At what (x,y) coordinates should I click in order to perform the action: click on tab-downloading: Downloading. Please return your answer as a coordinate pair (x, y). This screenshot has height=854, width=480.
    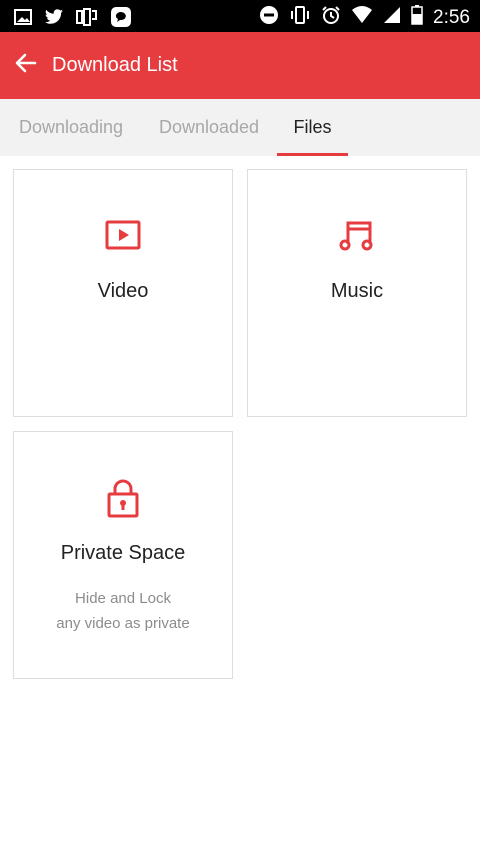
    Looking at the image, I should click on (71, 127).